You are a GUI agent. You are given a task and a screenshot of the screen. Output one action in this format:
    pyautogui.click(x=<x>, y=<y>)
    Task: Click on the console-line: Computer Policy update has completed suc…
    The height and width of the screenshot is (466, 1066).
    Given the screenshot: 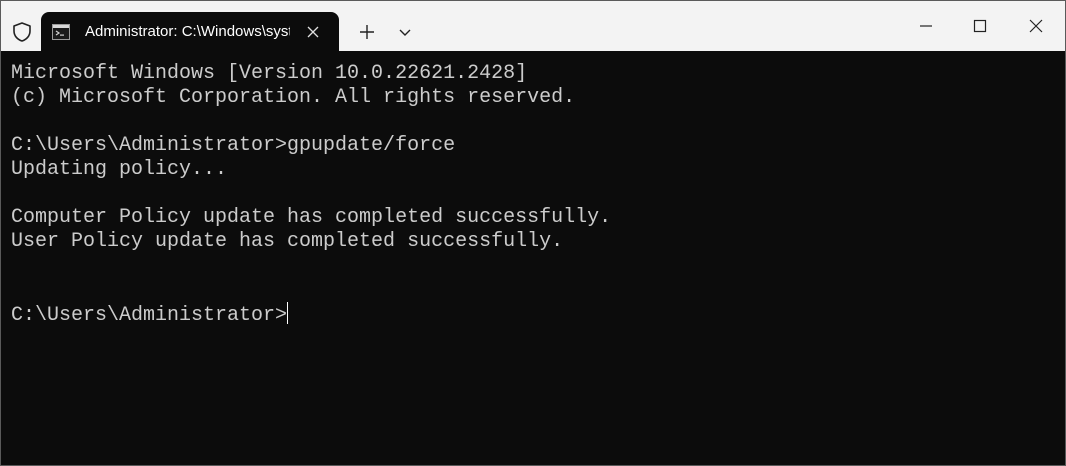 What is the action you would take?
    pyautogui.click(x=311, y=217)
    